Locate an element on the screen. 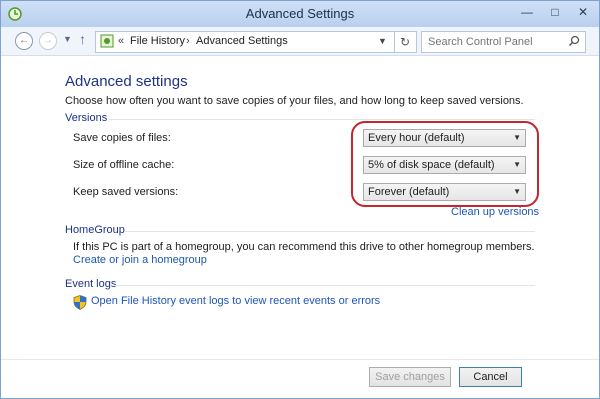  highlight-annotation is located at coordinates (445, 164).